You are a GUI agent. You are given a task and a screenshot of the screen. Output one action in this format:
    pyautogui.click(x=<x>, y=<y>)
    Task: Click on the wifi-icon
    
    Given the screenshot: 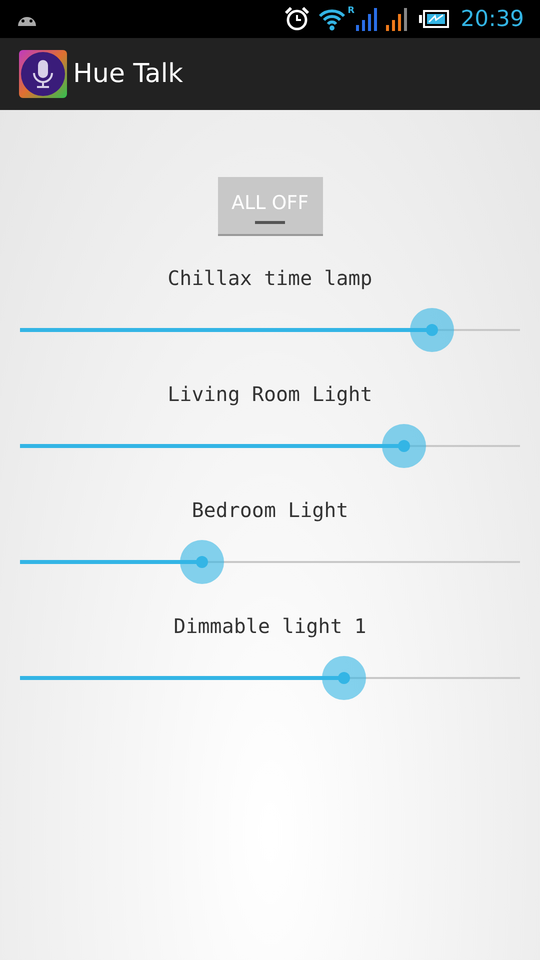 What is the action you would take?
    pyautogui.click(x=332, y=19)
    